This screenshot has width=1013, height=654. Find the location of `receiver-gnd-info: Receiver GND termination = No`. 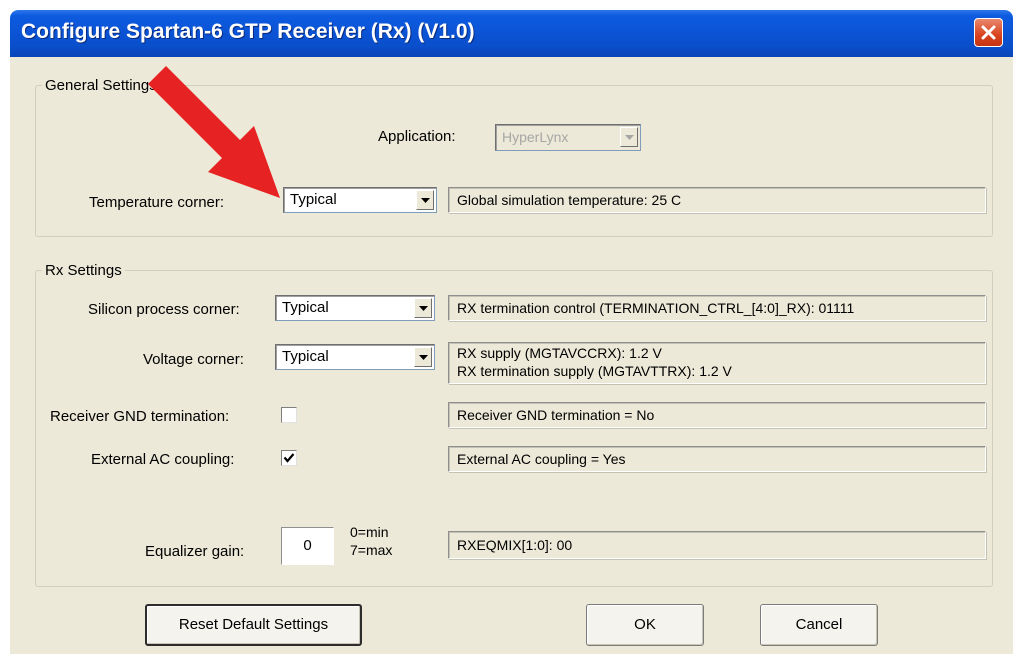

receiver-gnd-info: Receiver GND termination = No is located at coordinates (717, 415).